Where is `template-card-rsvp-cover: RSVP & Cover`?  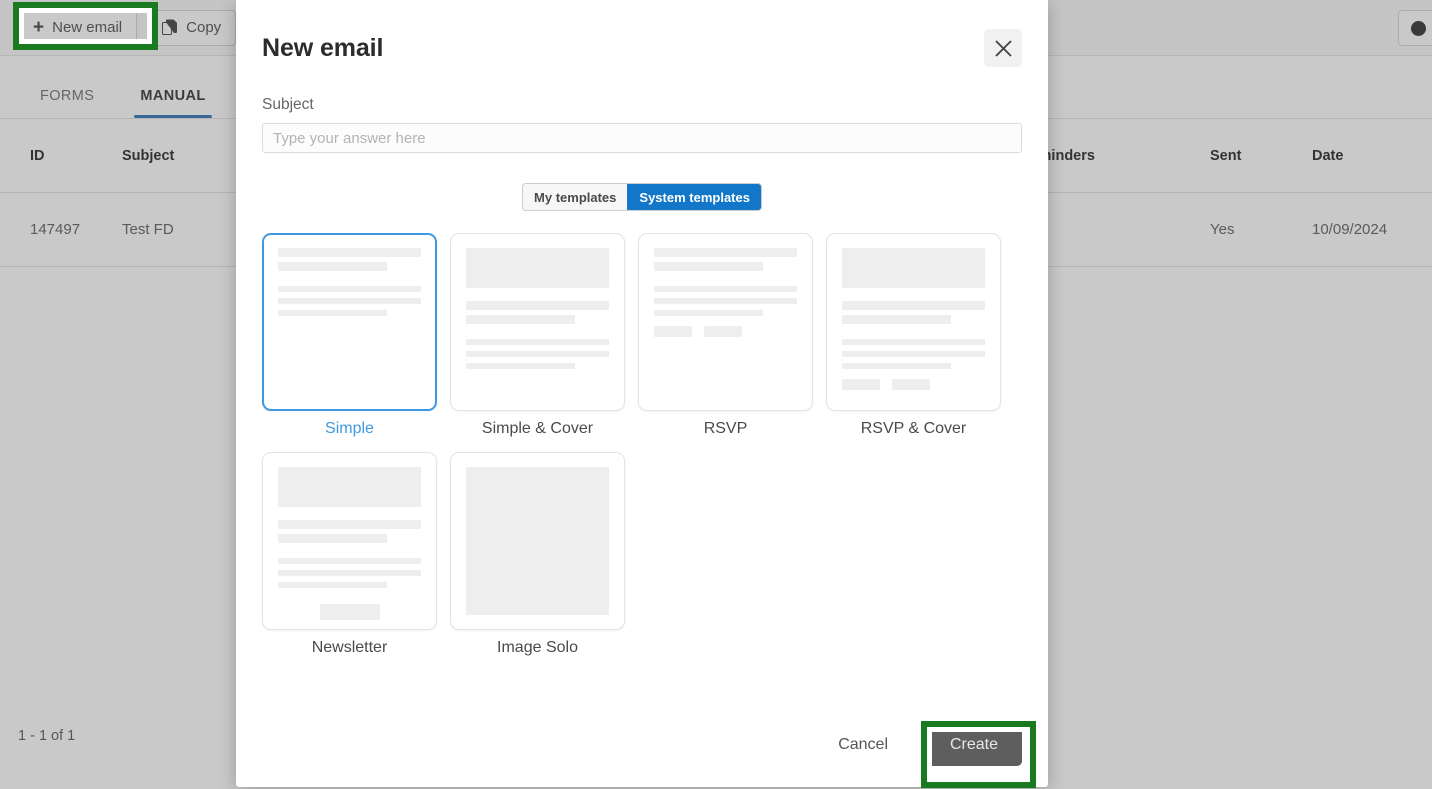 template-card-rsvp-cover: RSVP & Cover is located at coordinates (913, 335).